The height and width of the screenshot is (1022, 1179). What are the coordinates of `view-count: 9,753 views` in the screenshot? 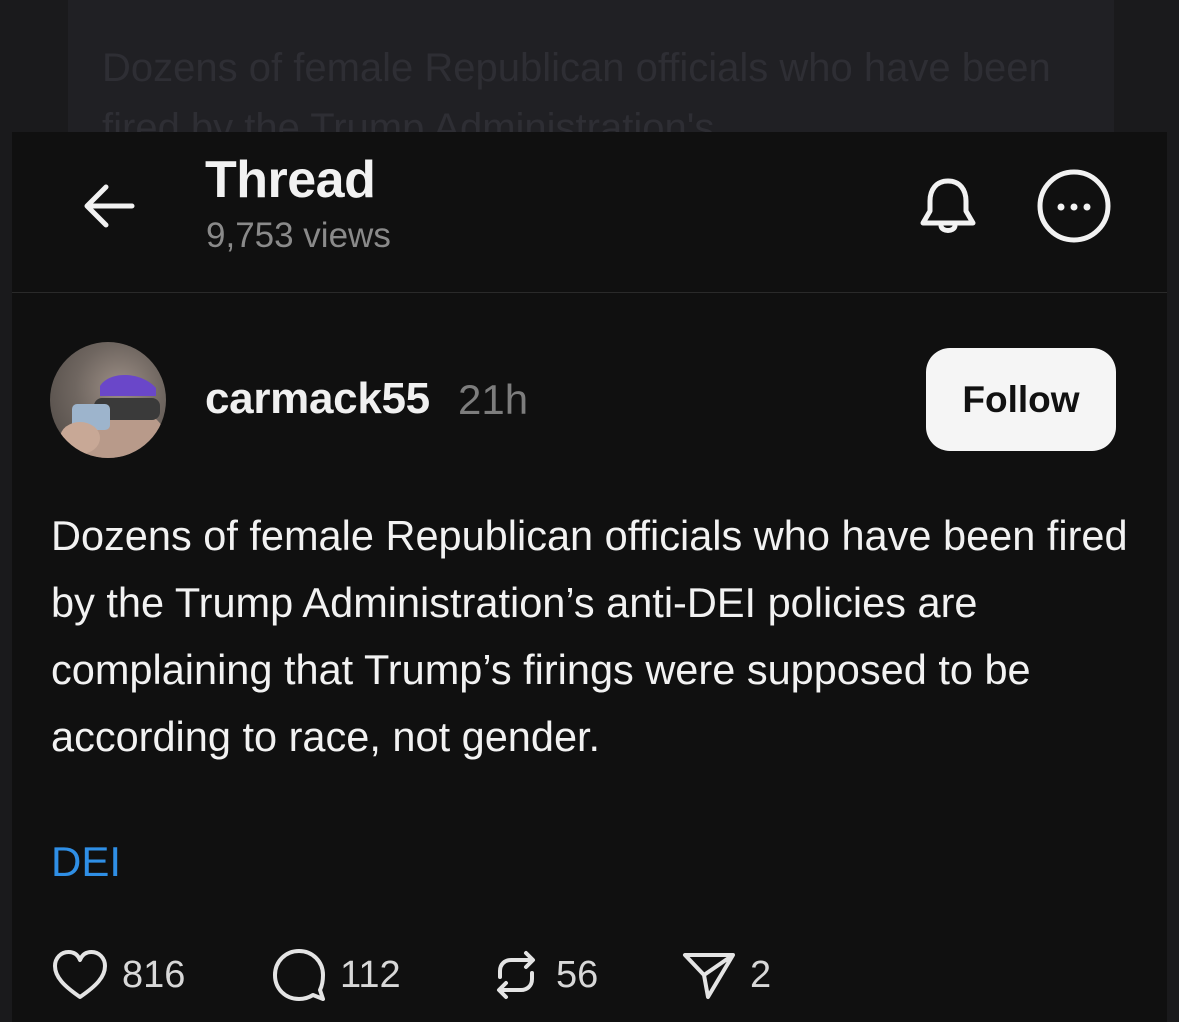 It's located at (298, 235).